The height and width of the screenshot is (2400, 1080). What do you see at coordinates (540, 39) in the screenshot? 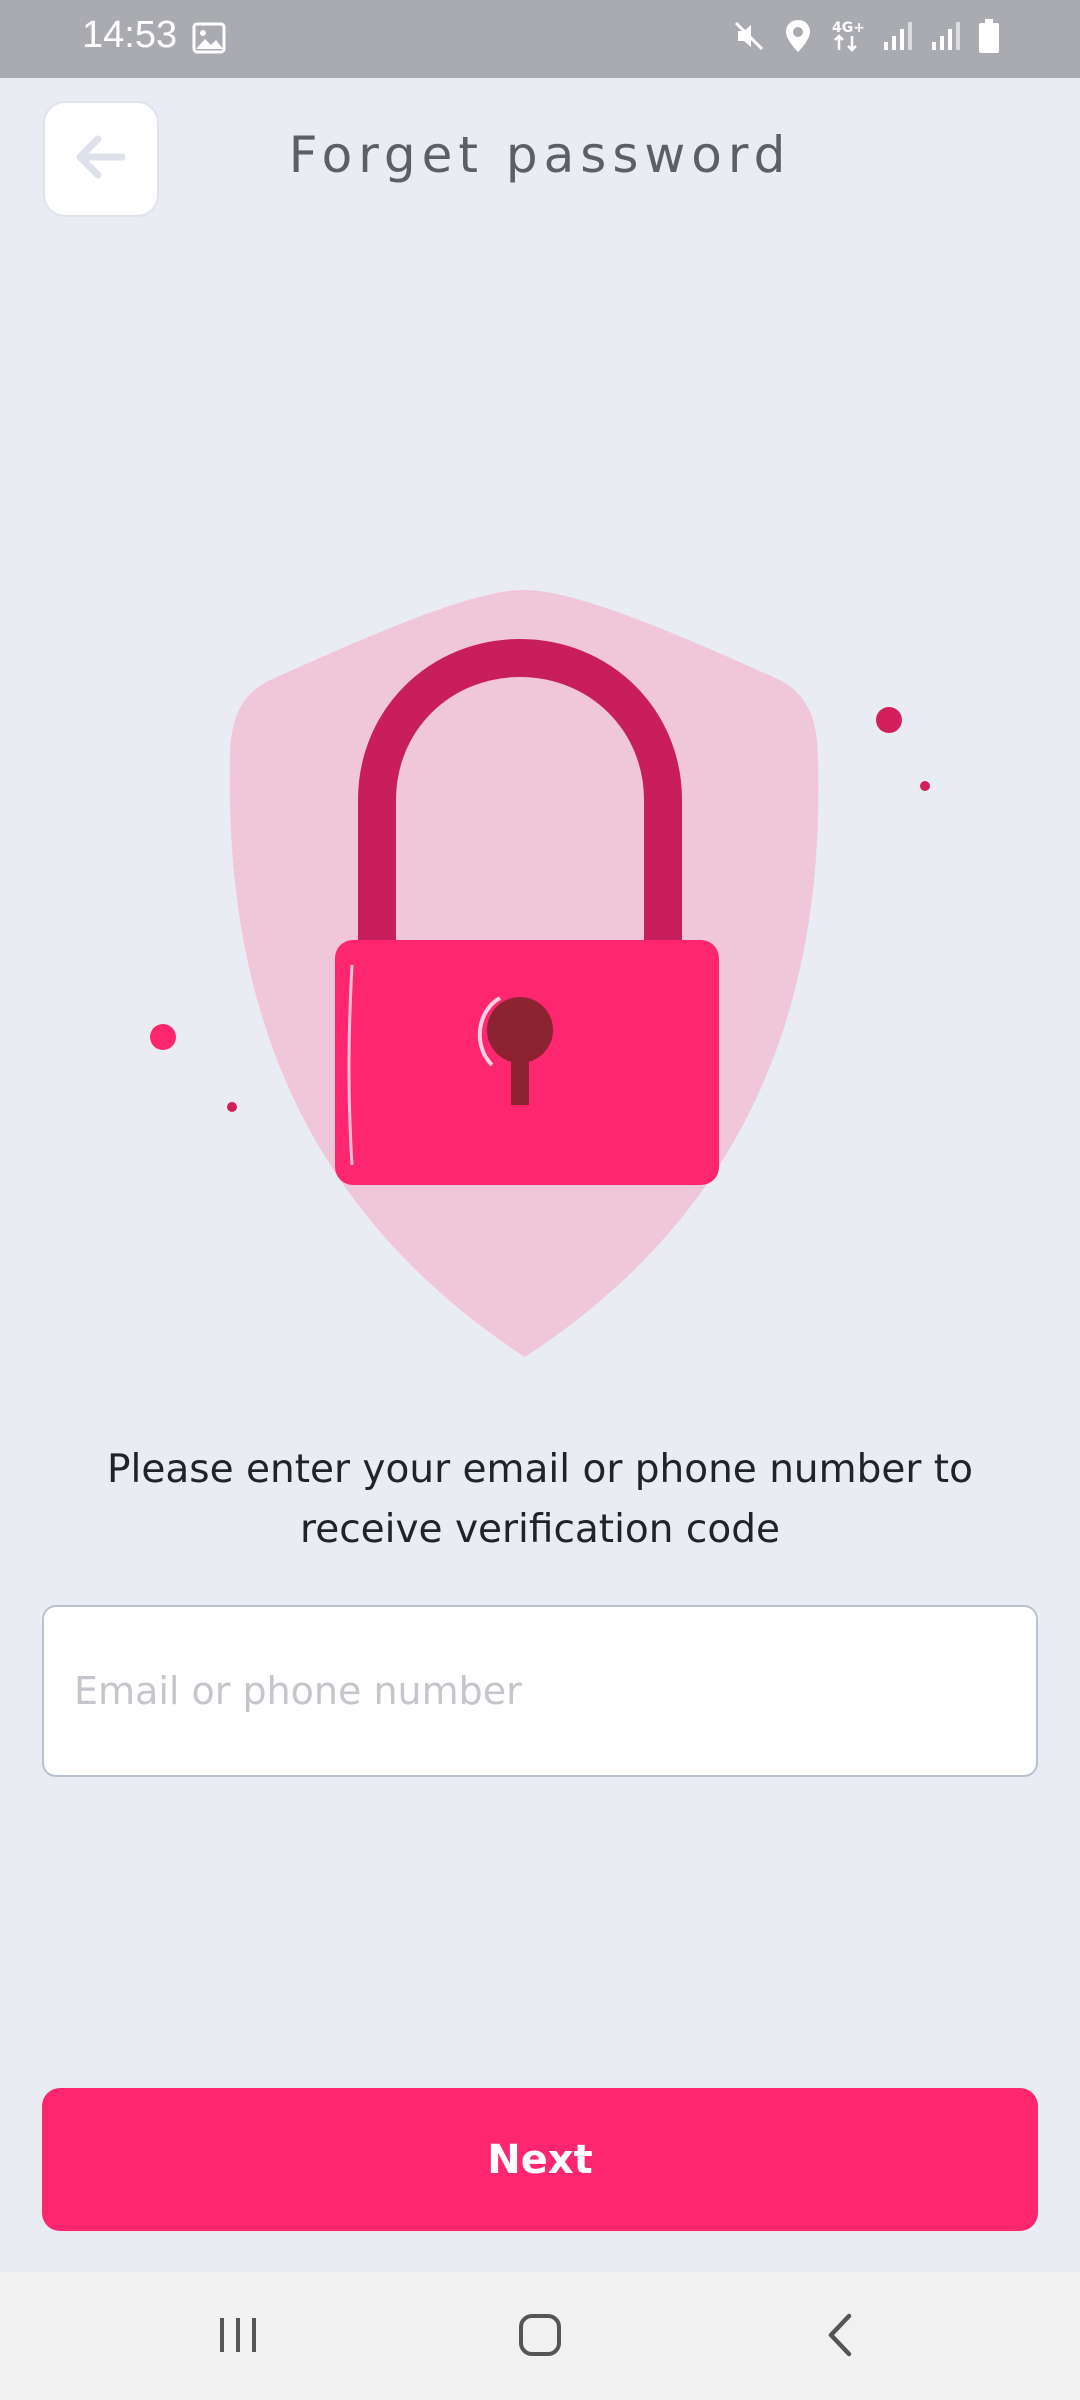
I see `status-bar: 14:53 4G+` at bounding box center [540, 39].